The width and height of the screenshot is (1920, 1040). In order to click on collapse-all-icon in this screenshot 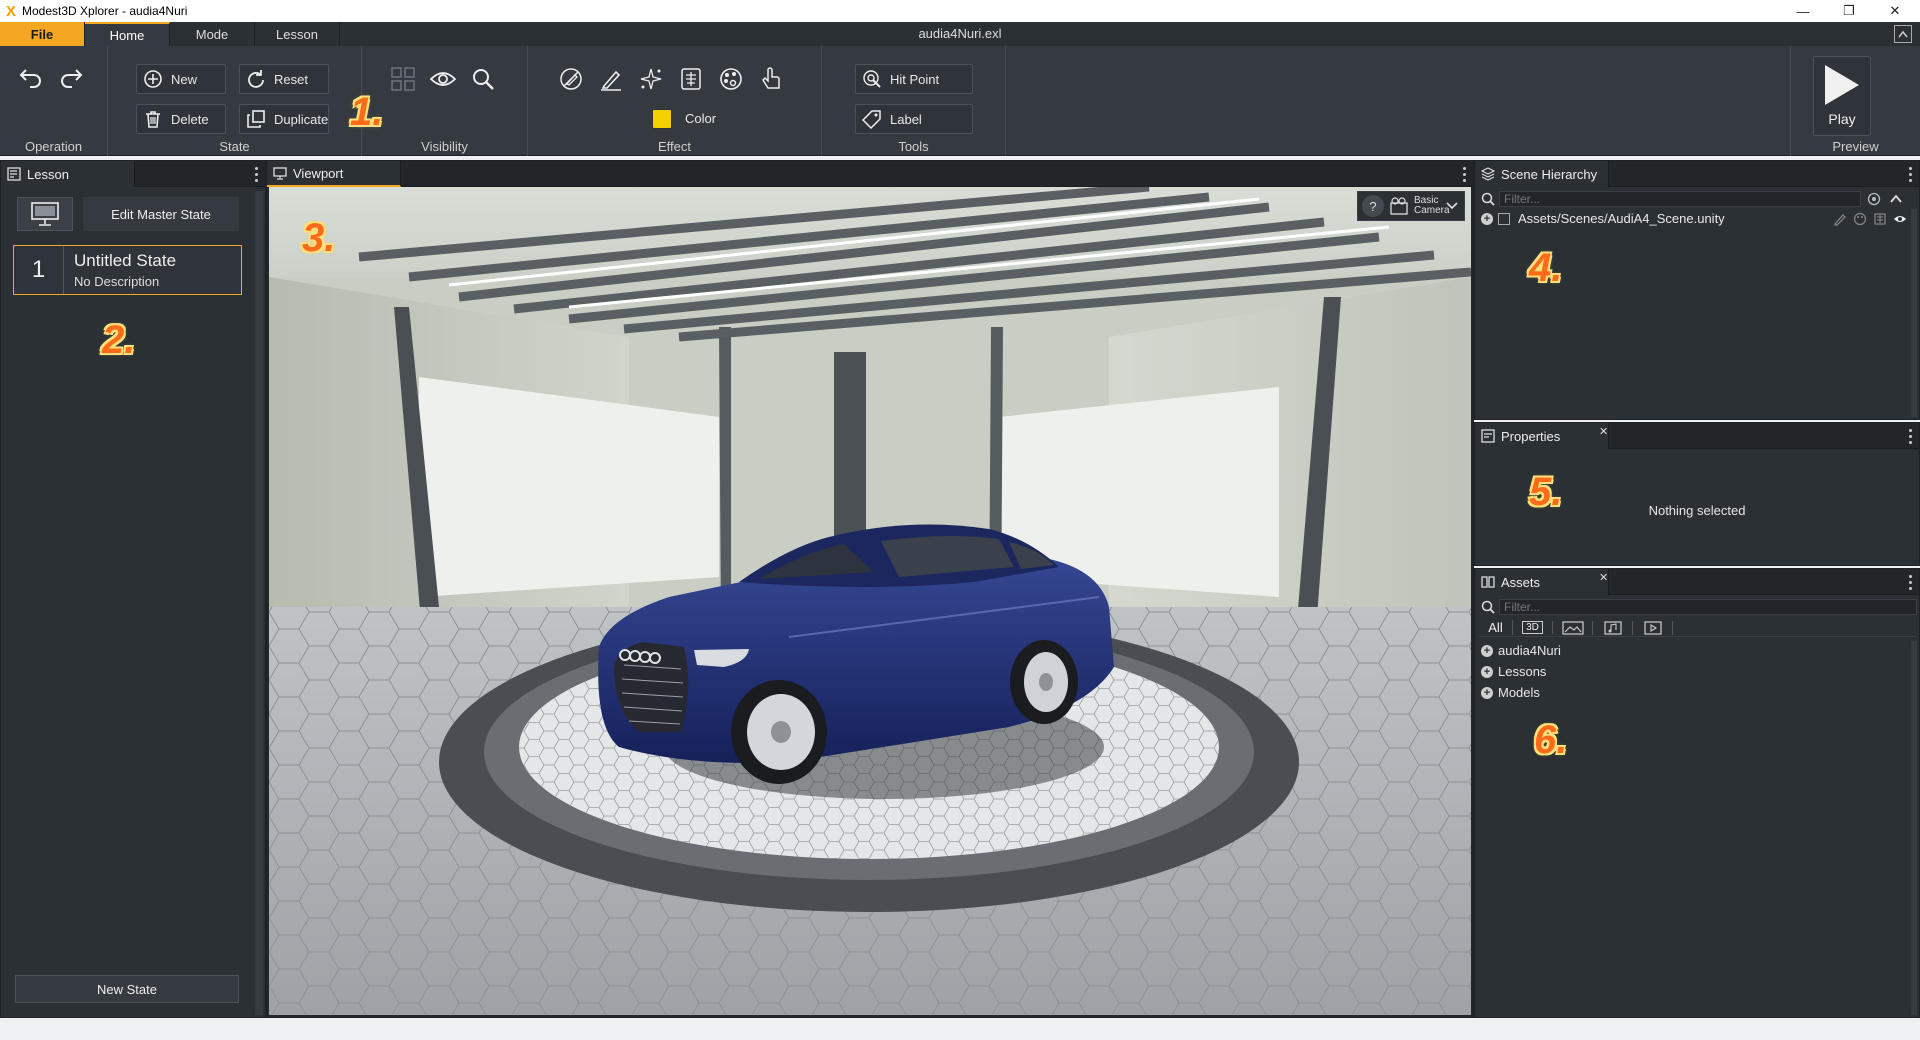, I will do `click(1896, 199)`.